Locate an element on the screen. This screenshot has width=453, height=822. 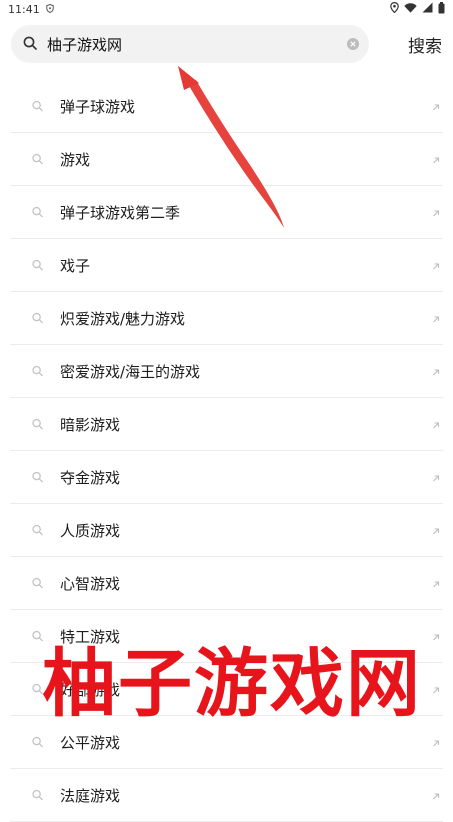
suggestion-item: 炽爱游戏/魅力游戏 is located at coordinates (226, 318).